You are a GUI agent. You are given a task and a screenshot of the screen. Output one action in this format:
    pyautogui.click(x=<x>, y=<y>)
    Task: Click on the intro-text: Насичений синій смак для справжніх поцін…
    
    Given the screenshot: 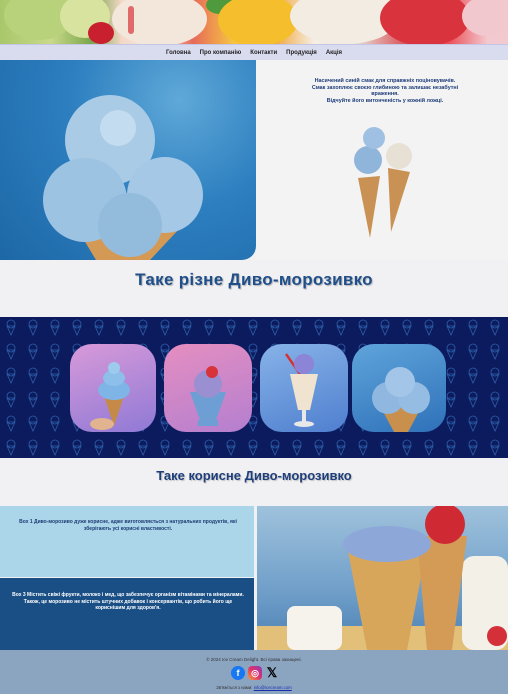 What is the action you would take?
    pyautogui.click(x=385, y=91)
    